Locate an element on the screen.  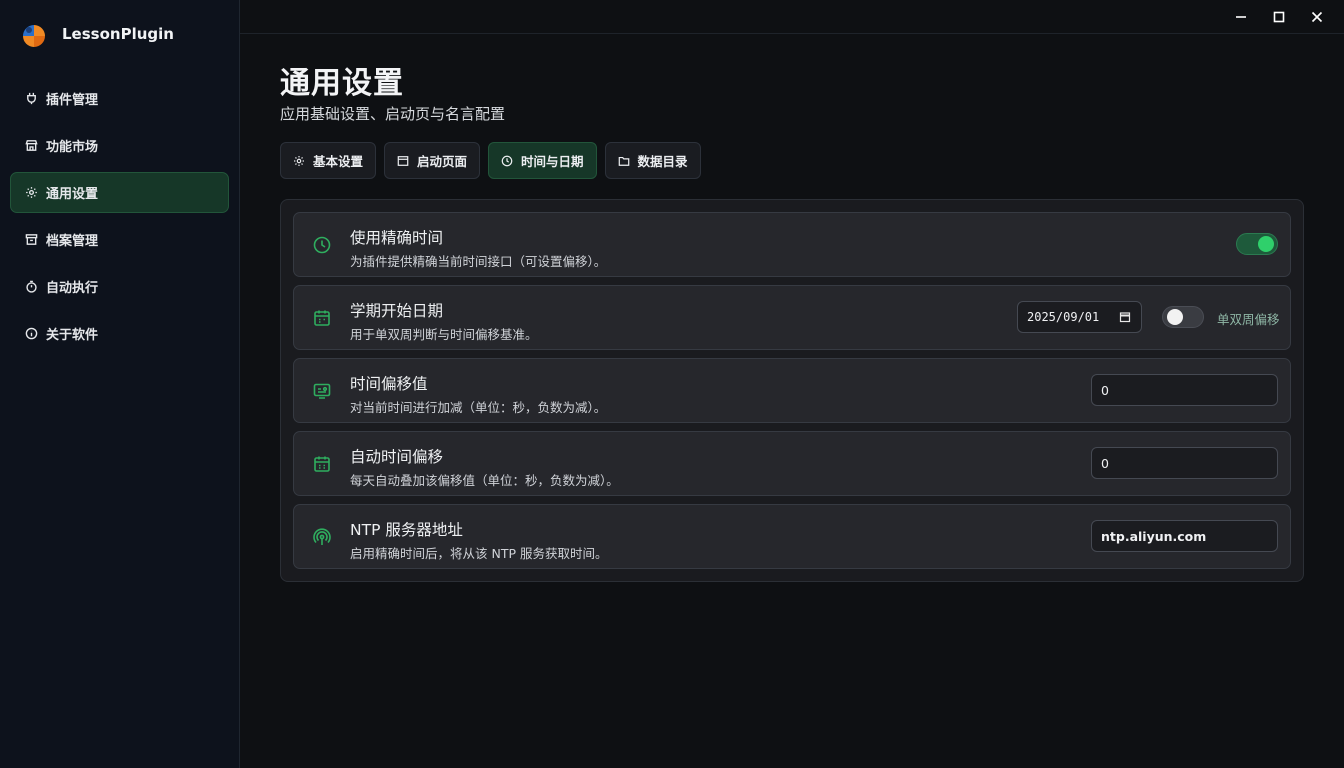
setting-row-time-offset: 时间偏移值 对当前时间进行加减（单位：秒，负数为减）。 0 is located at coordinates (792, 390).